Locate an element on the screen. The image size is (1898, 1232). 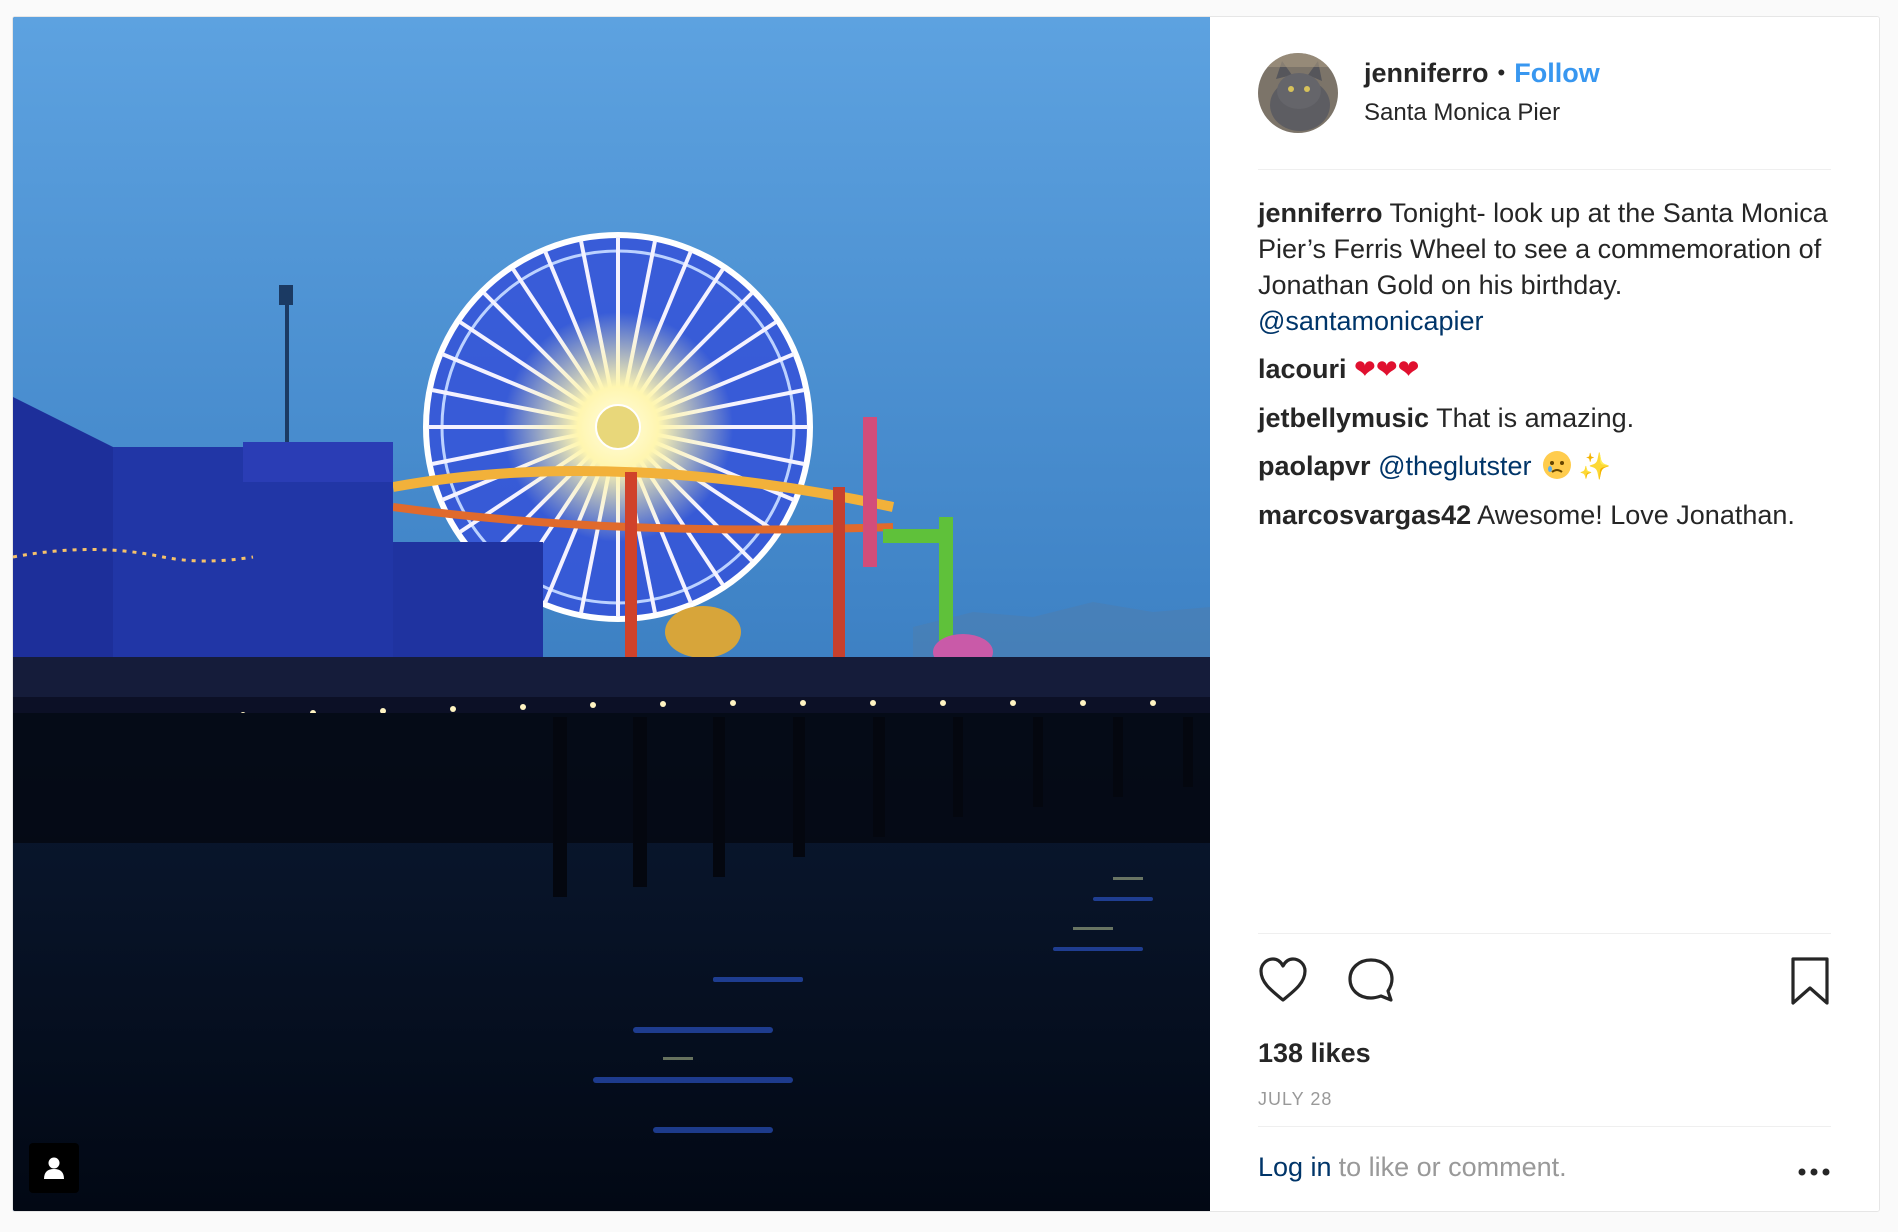
action-icons is located at coordinates (1544, 984).